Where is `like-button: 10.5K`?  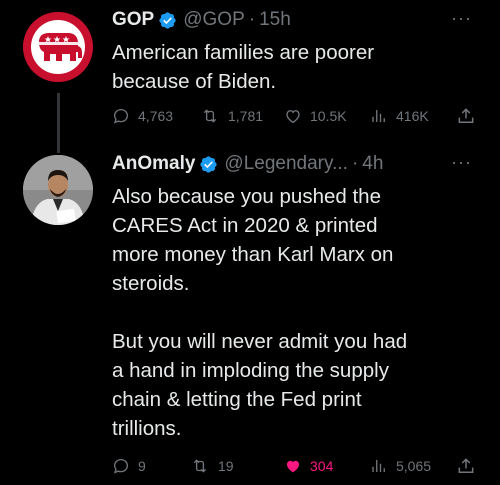 like-button: 10.5K is located at coordinates (315, 116).